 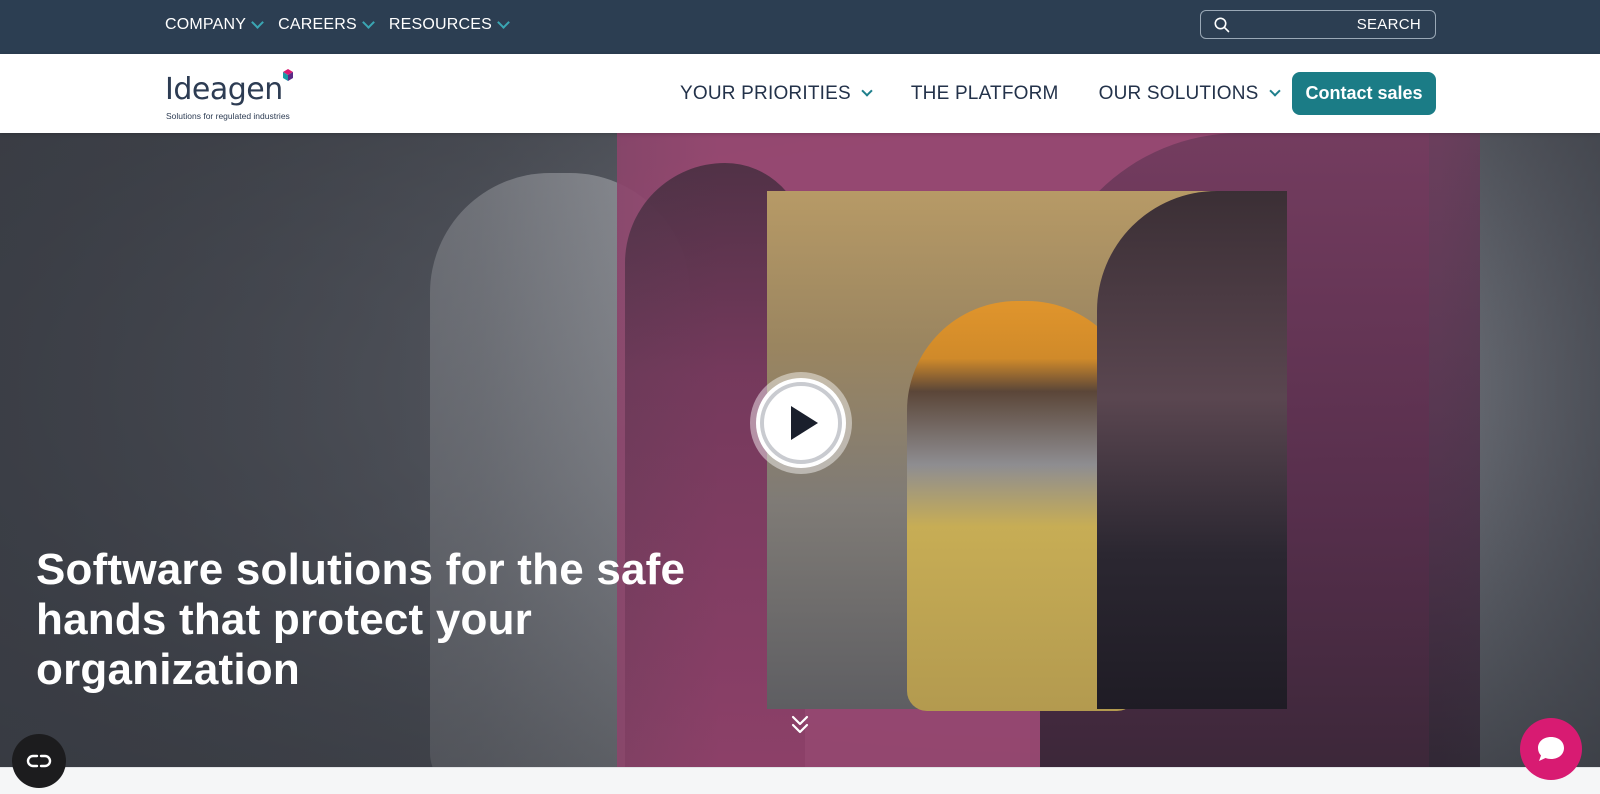 I want to click on video-play-button, so click(x=801, y=423).